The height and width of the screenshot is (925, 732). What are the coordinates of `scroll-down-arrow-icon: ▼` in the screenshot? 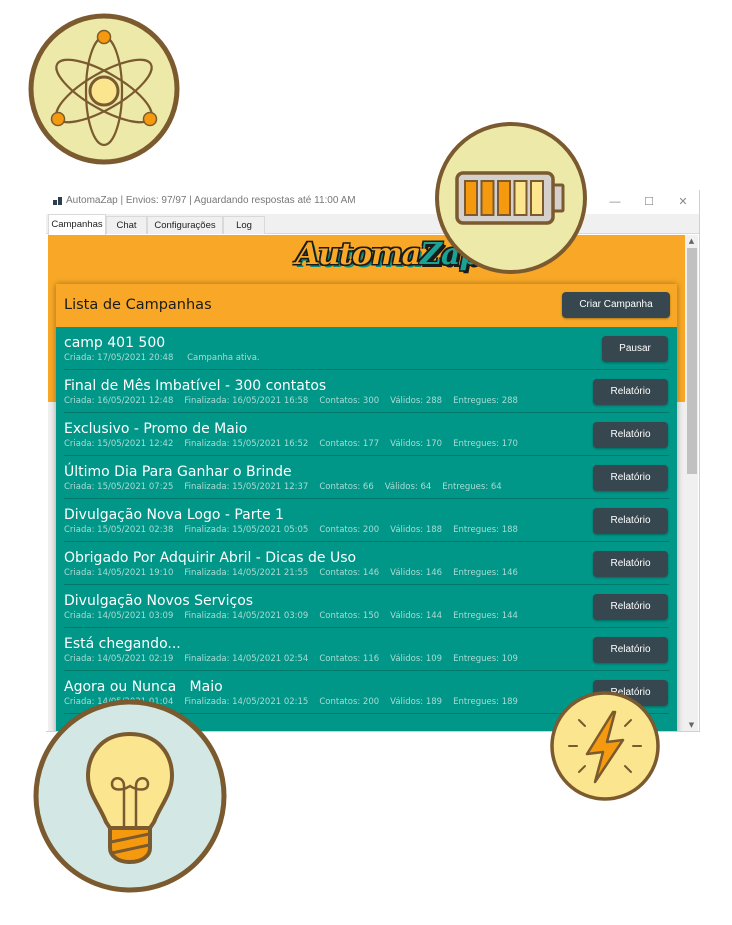 It's located at (691, 725).